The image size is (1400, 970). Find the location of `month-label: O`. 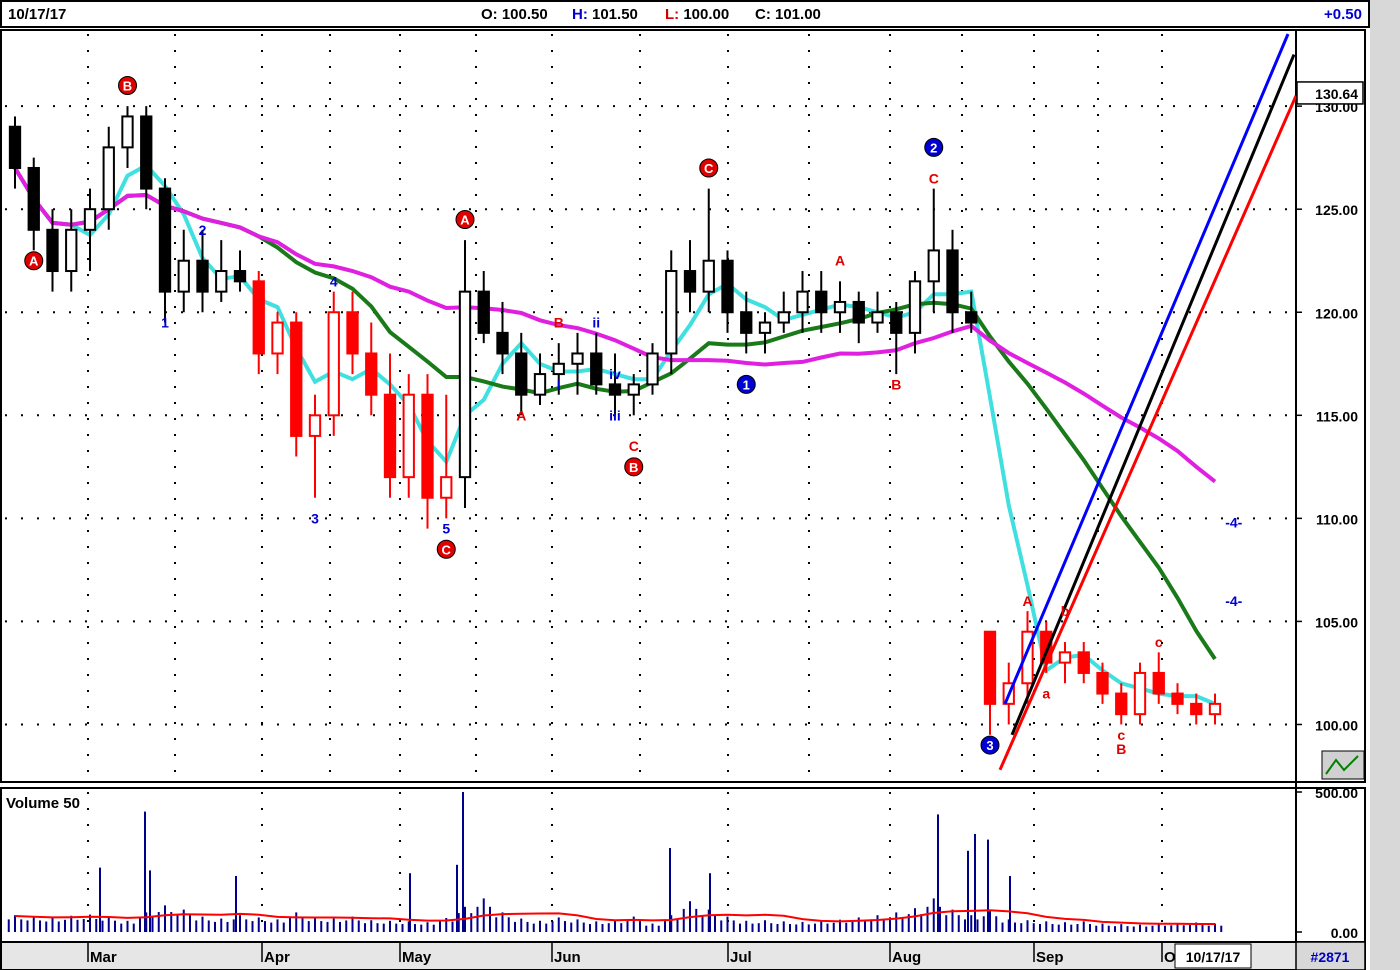

month-label: O is located at coordinates (1170, 957).